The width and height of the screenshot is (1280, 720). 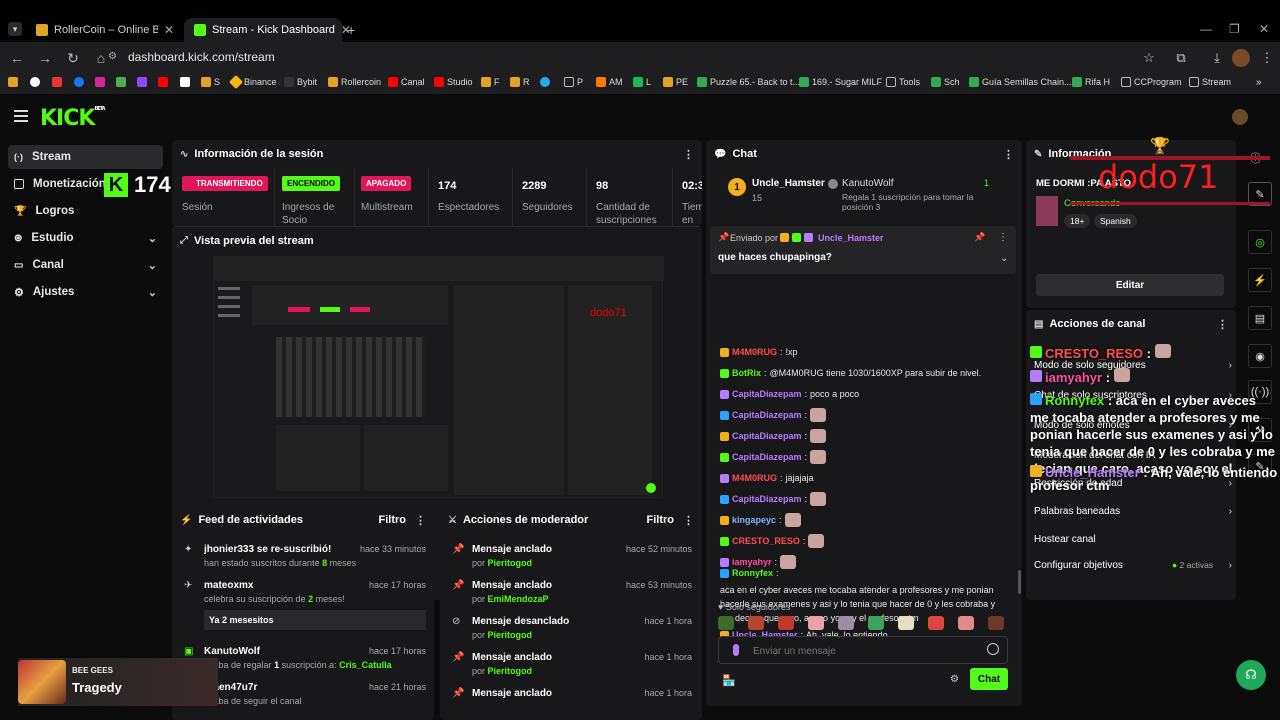 What do you see at coordinates (736, 650) in the screenshot?
I see `mic-icon` at bounding box center [736, 650].